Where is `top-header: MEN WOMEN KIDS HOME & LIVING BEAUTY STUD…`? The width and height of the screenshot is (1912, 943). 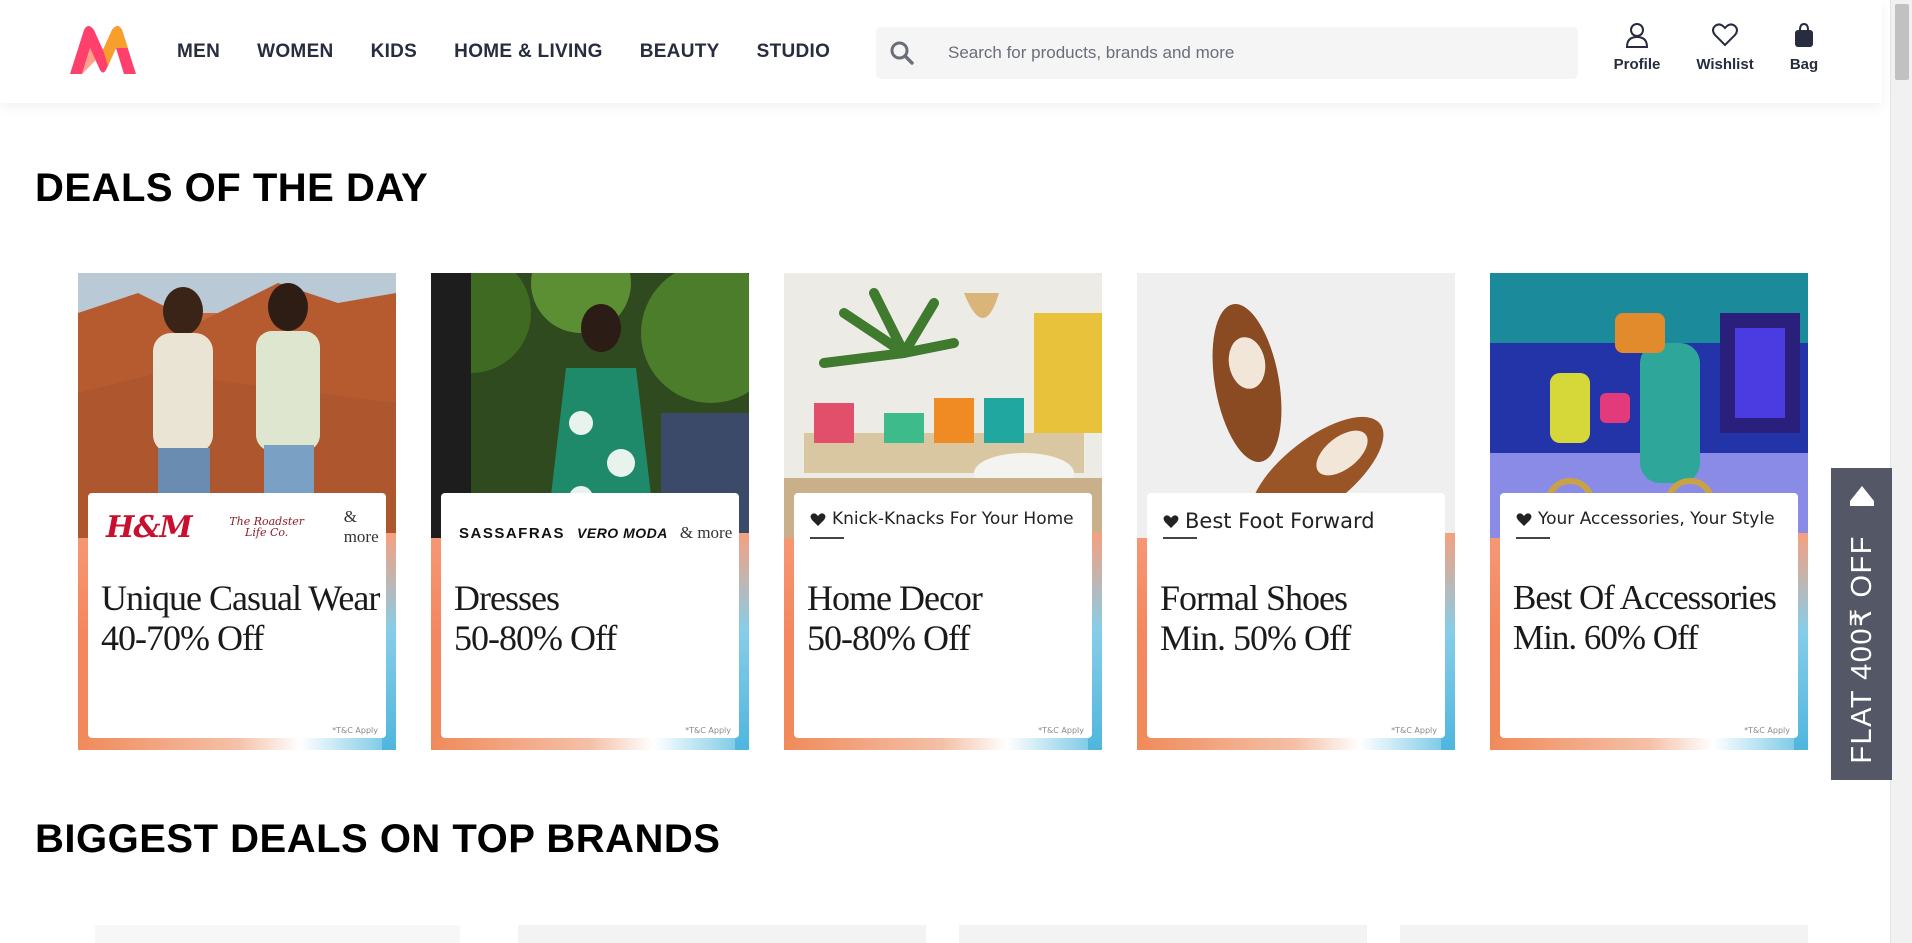
top-header: MEN WOMEN KIDS HOME & LIVING BEAUTY STUD… is located at coordinates (941, 51).